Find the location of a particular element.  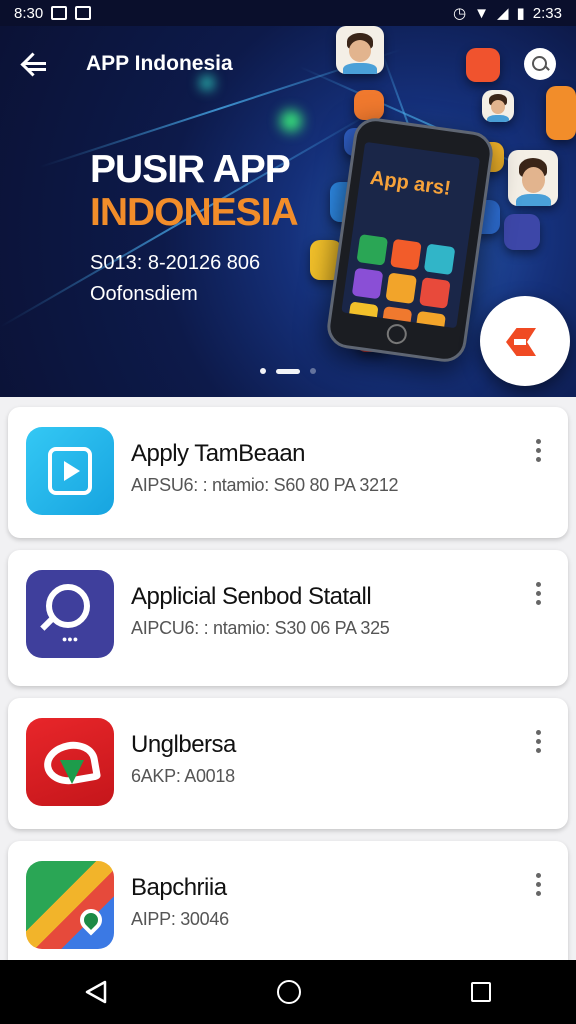

app-meta: AIPP: 30046 is located at coordinates (180, 919).